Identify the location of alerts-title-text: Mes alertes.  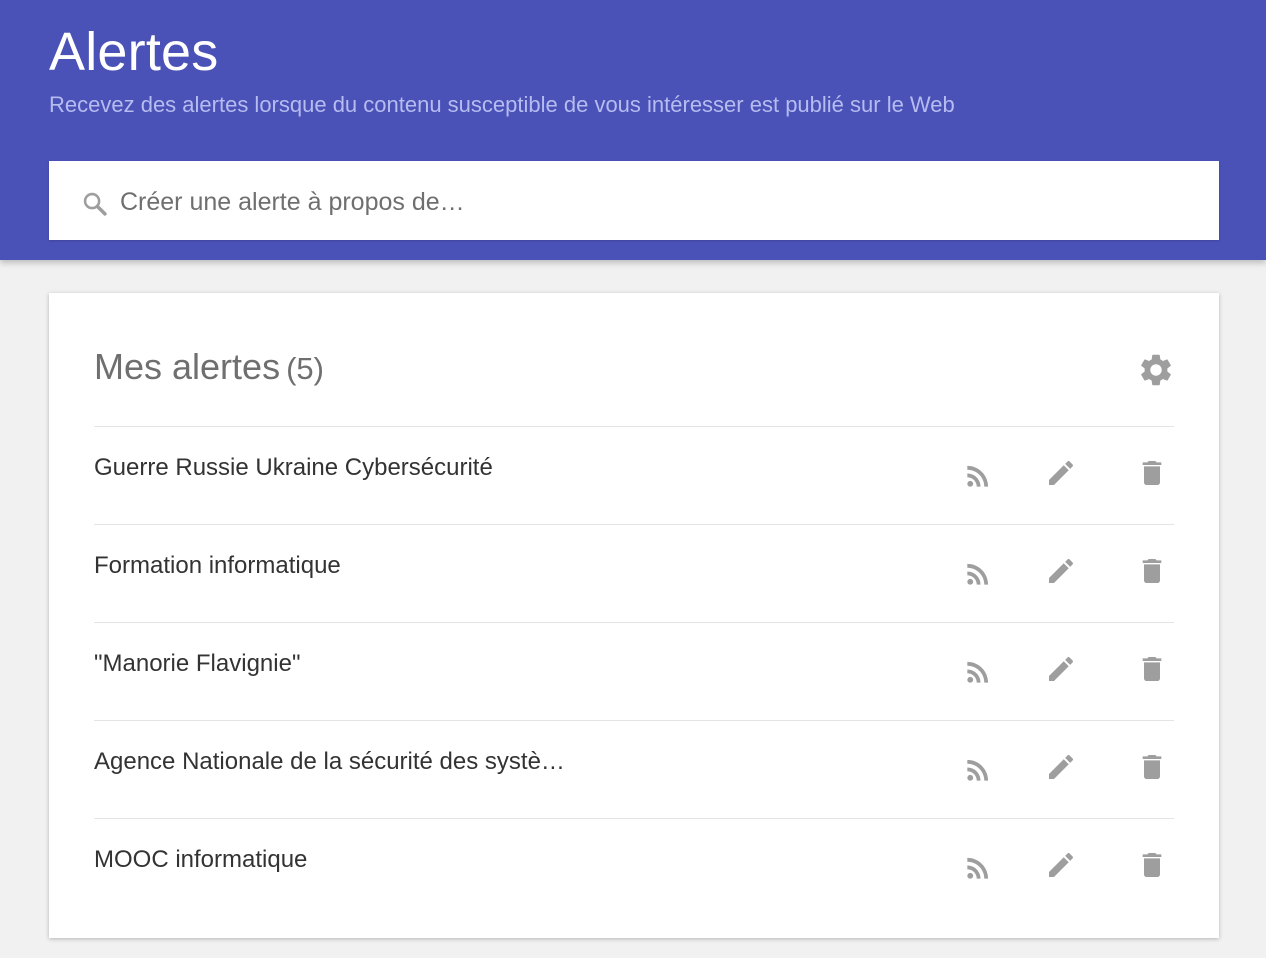
(187, 366).